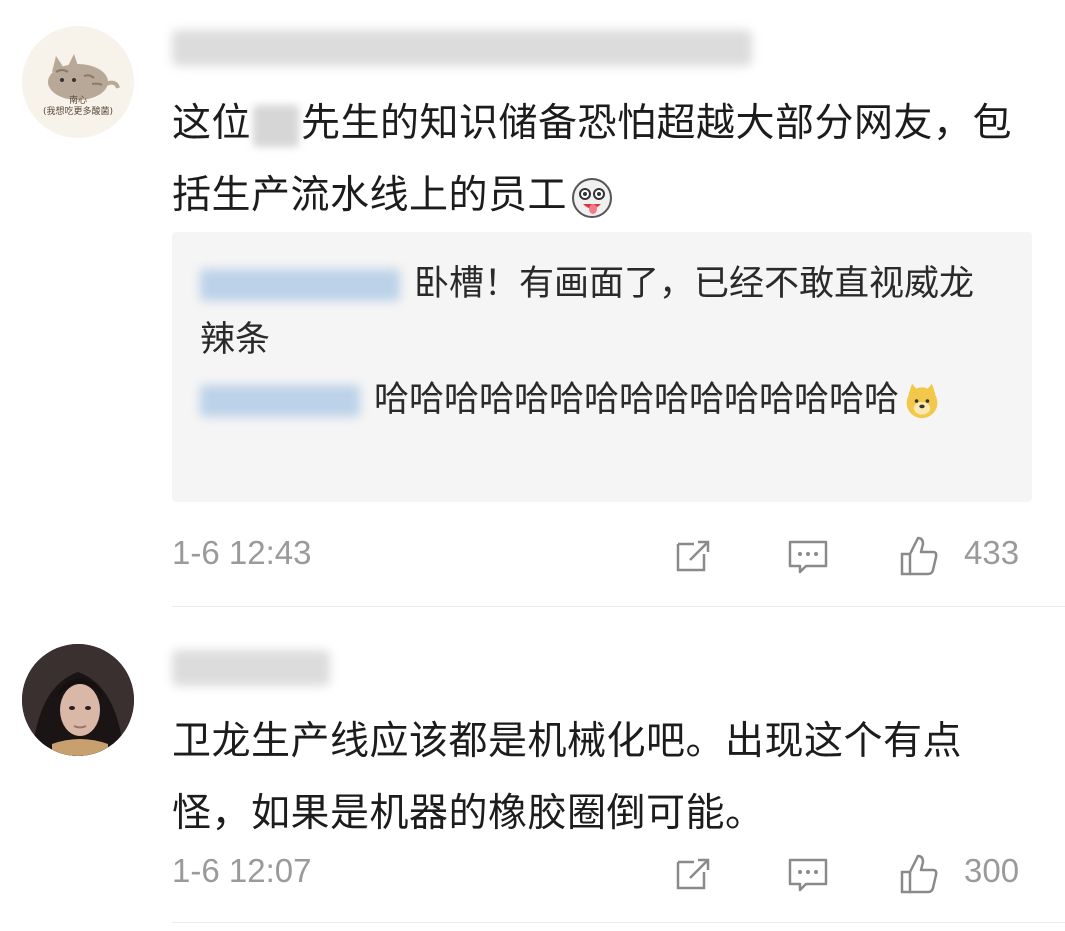 This screenshot has width=1065, height=931. What do you see at coordinates (242, 870) in the screenshot?
I see `comment-time: 1-6 12:07` at bounding box center [242, 870].